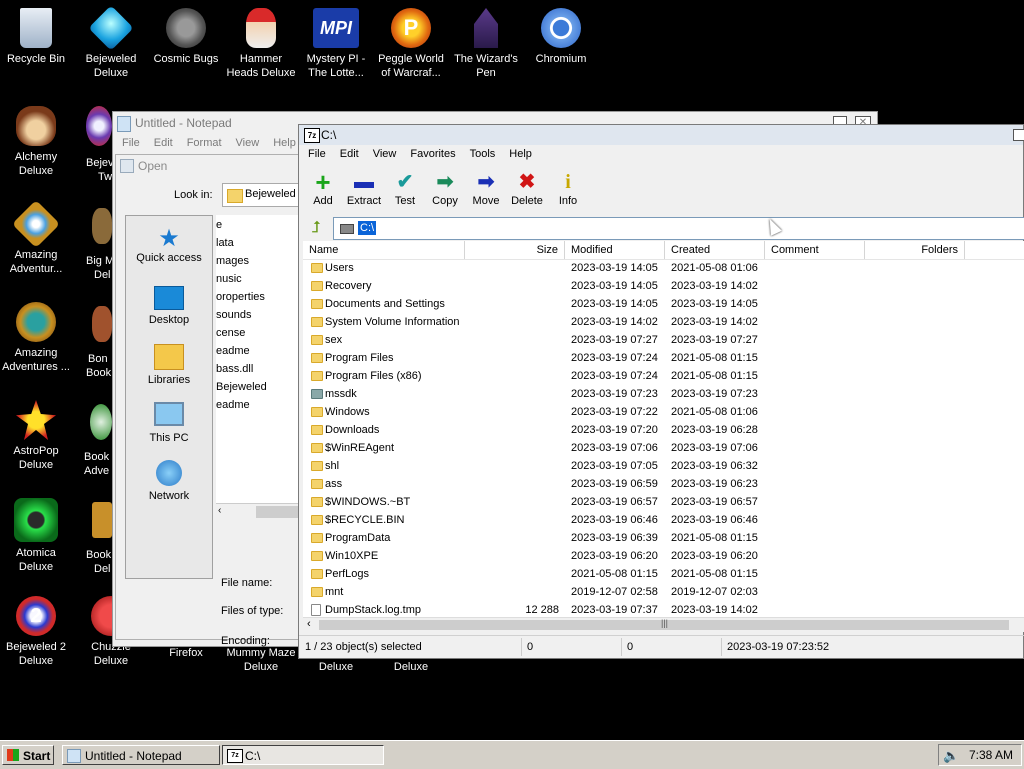  What do you see at coordinates (111, 42) in the screenshot?
I see `desktop-icon-bejeweled: Bejeweled Deluxe` at bounding box center [111, 42].